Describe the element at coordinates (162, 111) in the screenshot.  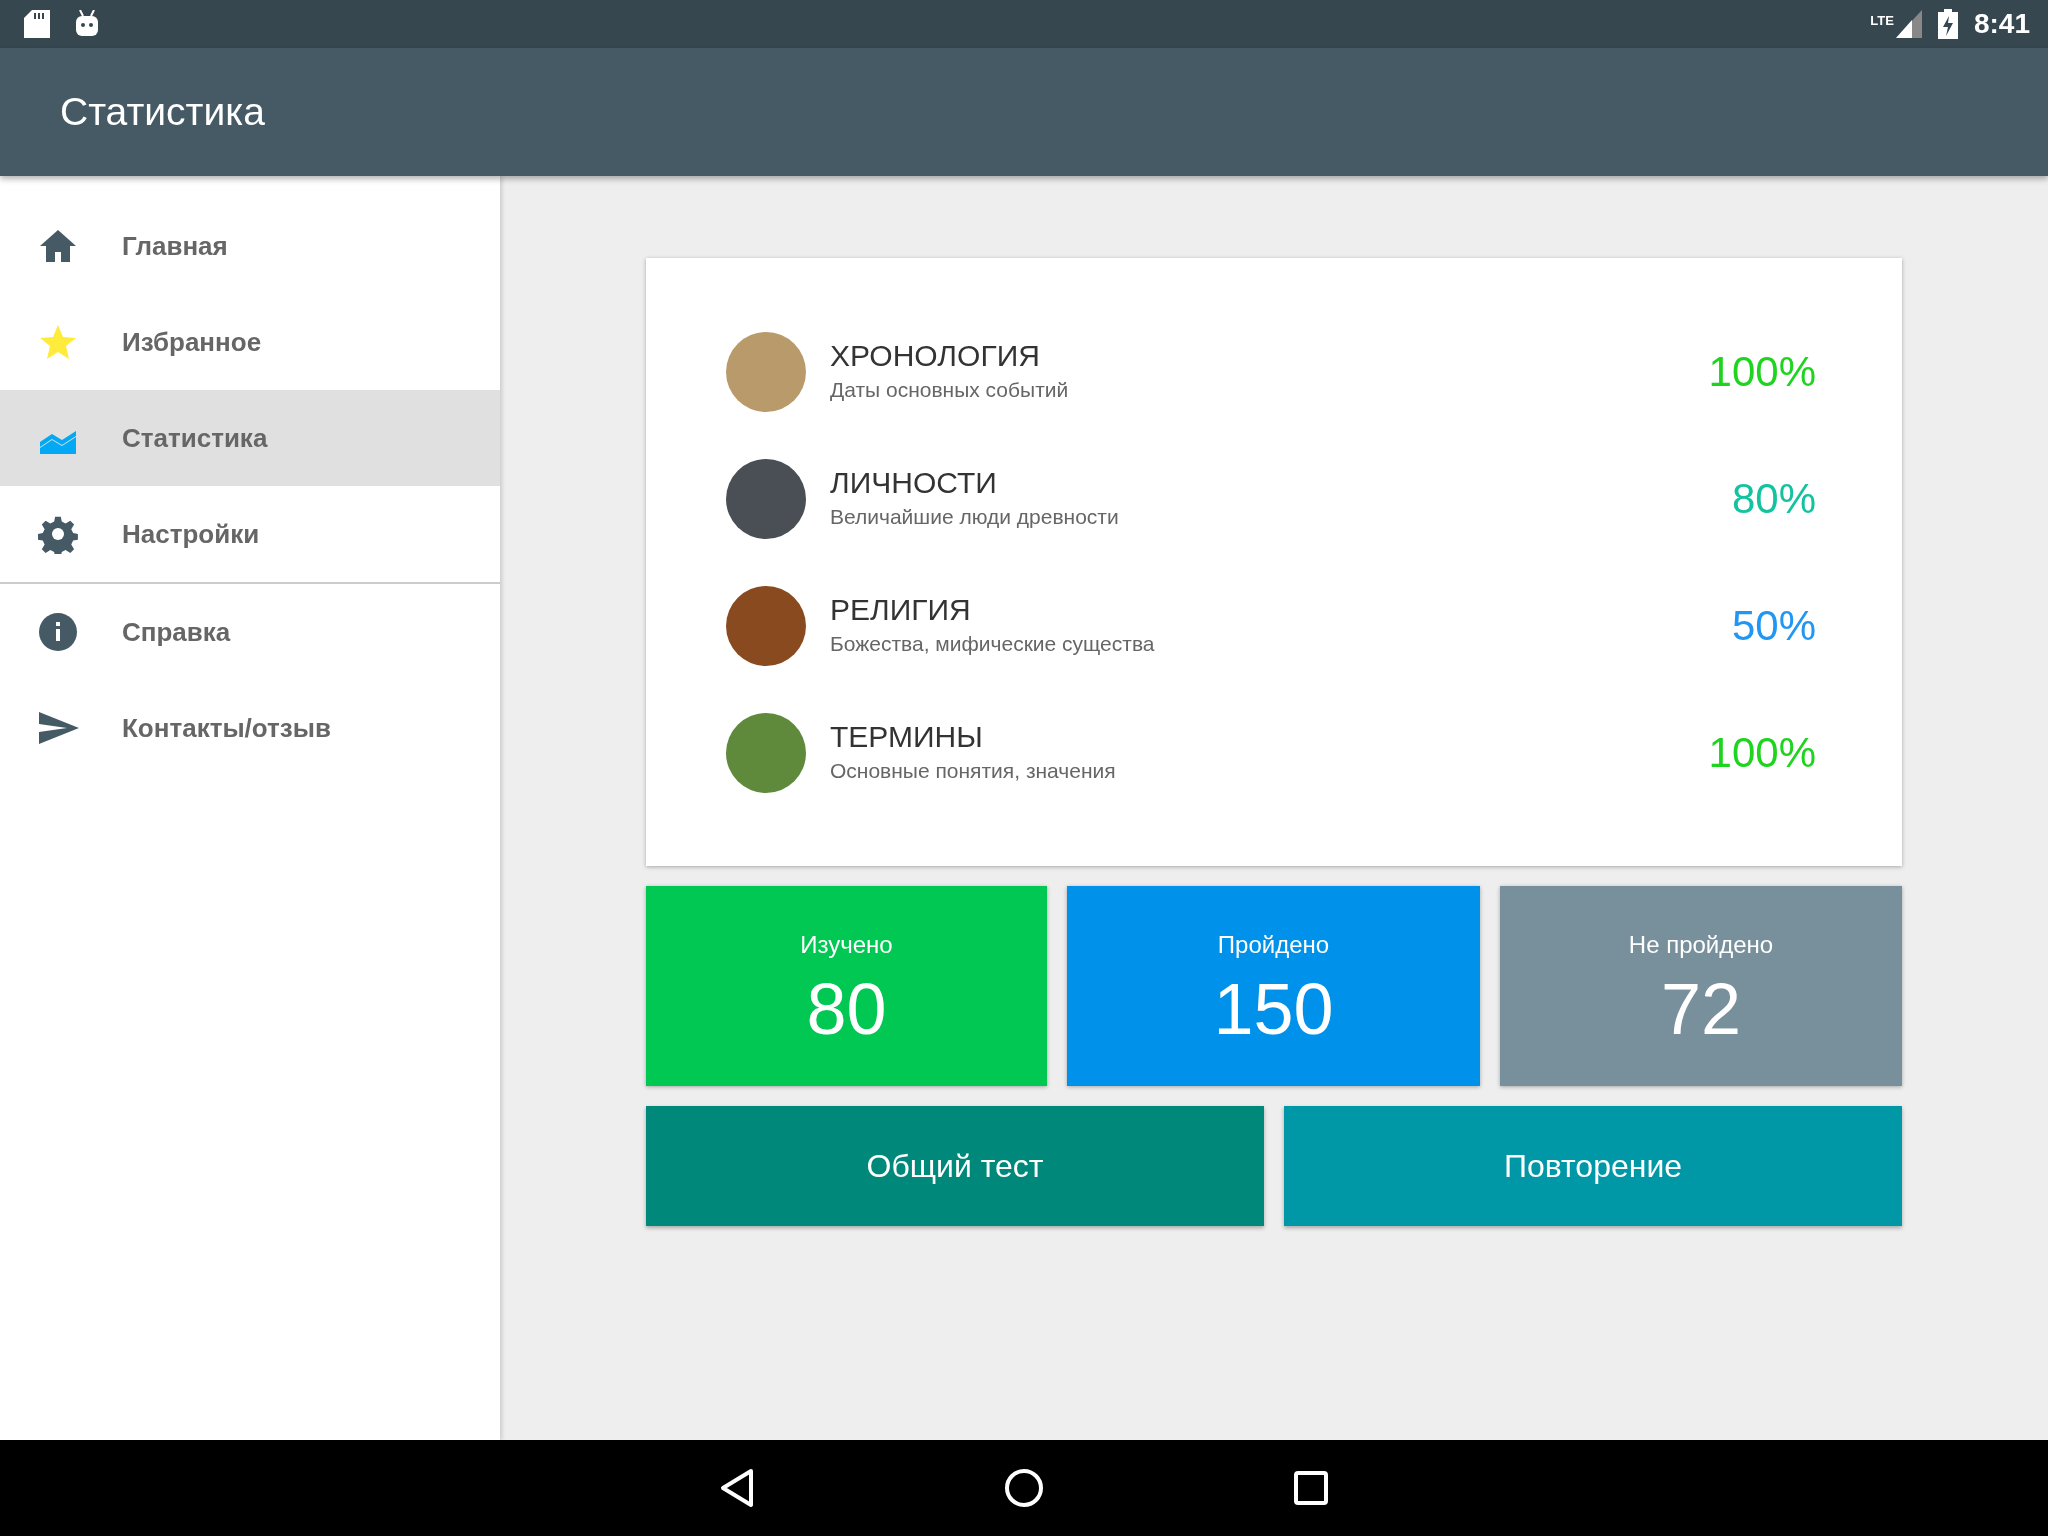
I see `screen-title: Статистика` at that location.